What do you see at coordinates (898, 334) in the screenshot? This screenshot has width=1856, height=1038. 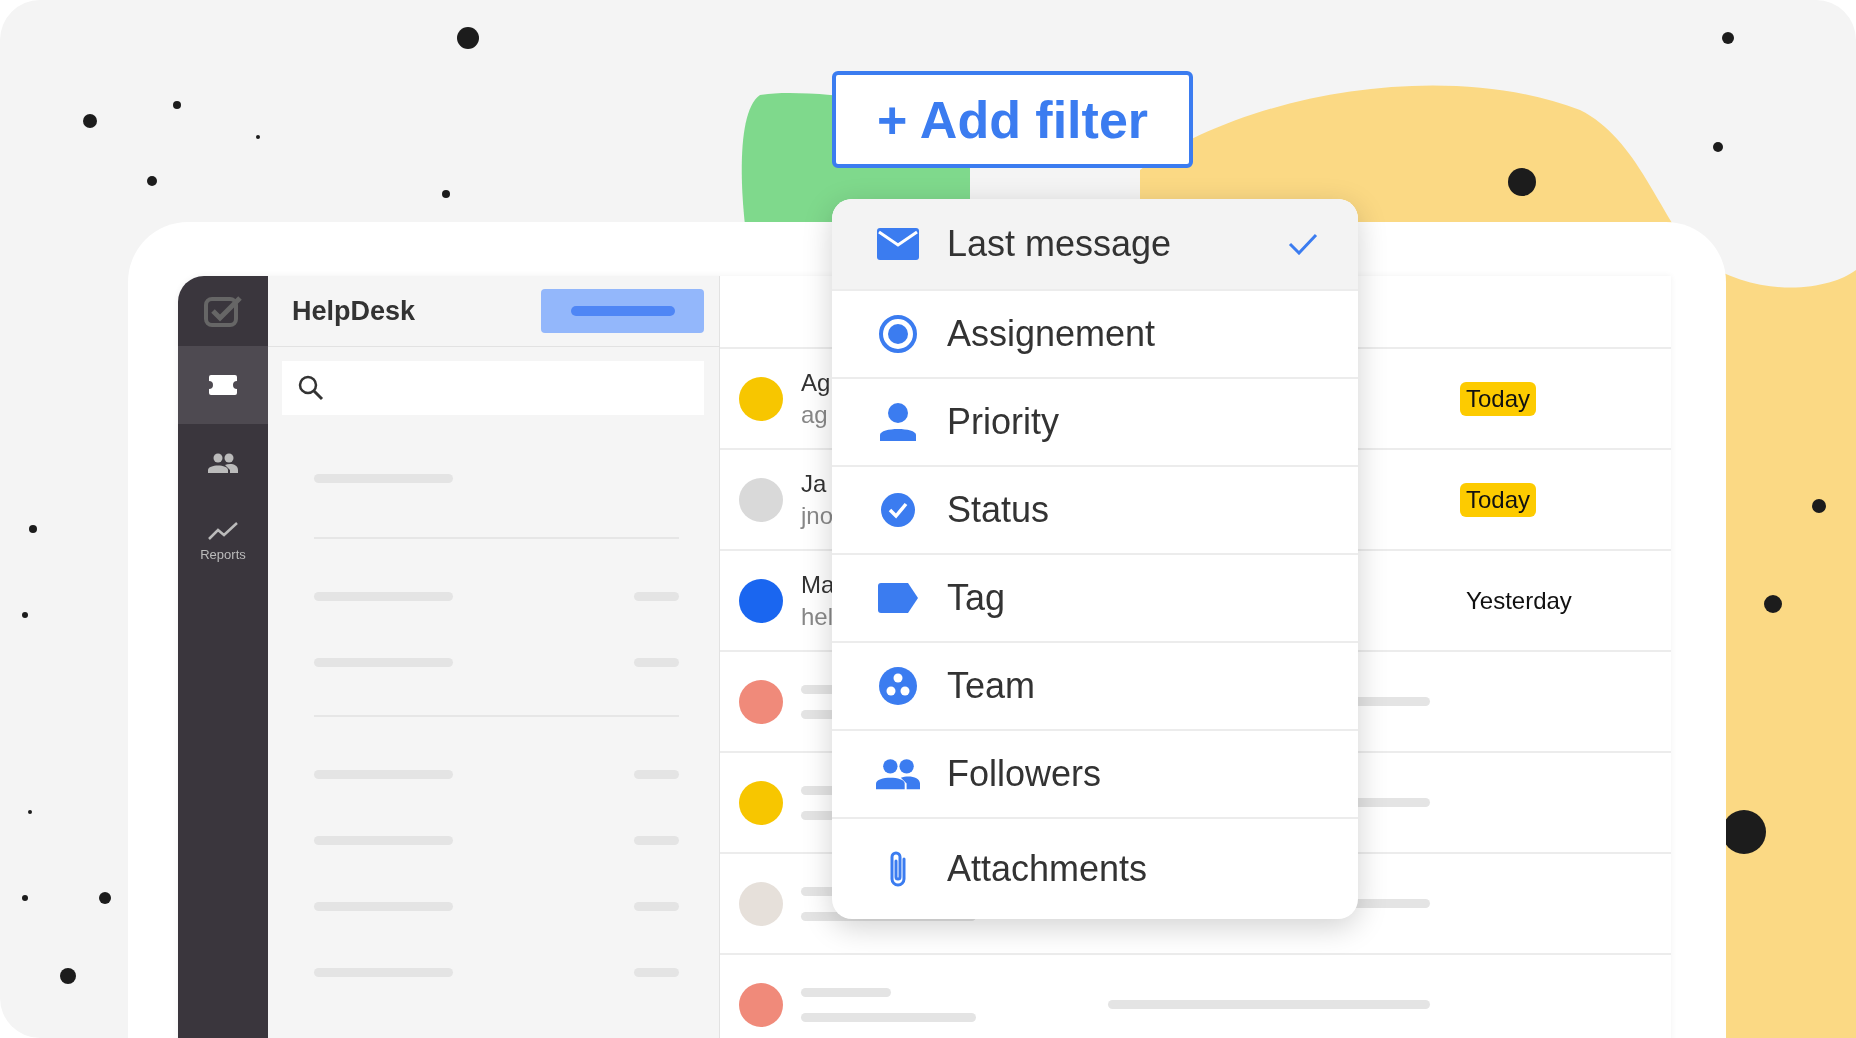 I see `radio-icon` at bounding box center [898, 334].